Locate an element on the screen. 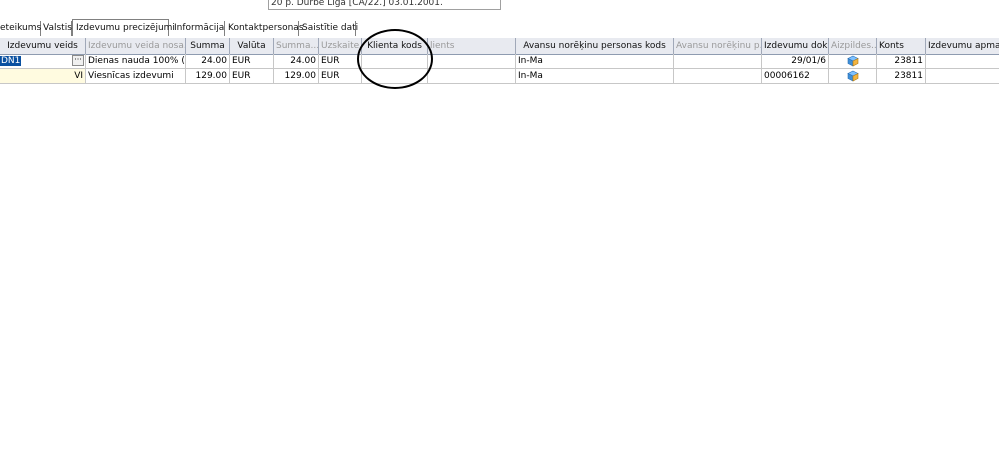 The width and height of the screenshot is (999, 455). tab-label: Valstis is located at coordinates (57, 28).